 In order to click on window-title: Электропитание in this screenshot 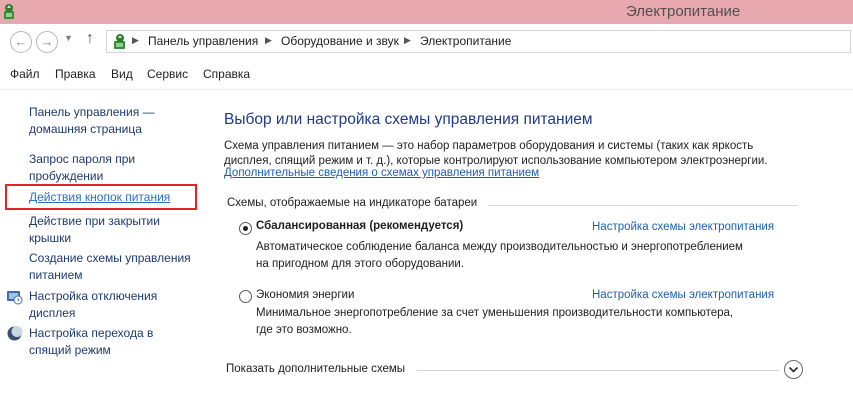, I will do `click(683, 11)`.